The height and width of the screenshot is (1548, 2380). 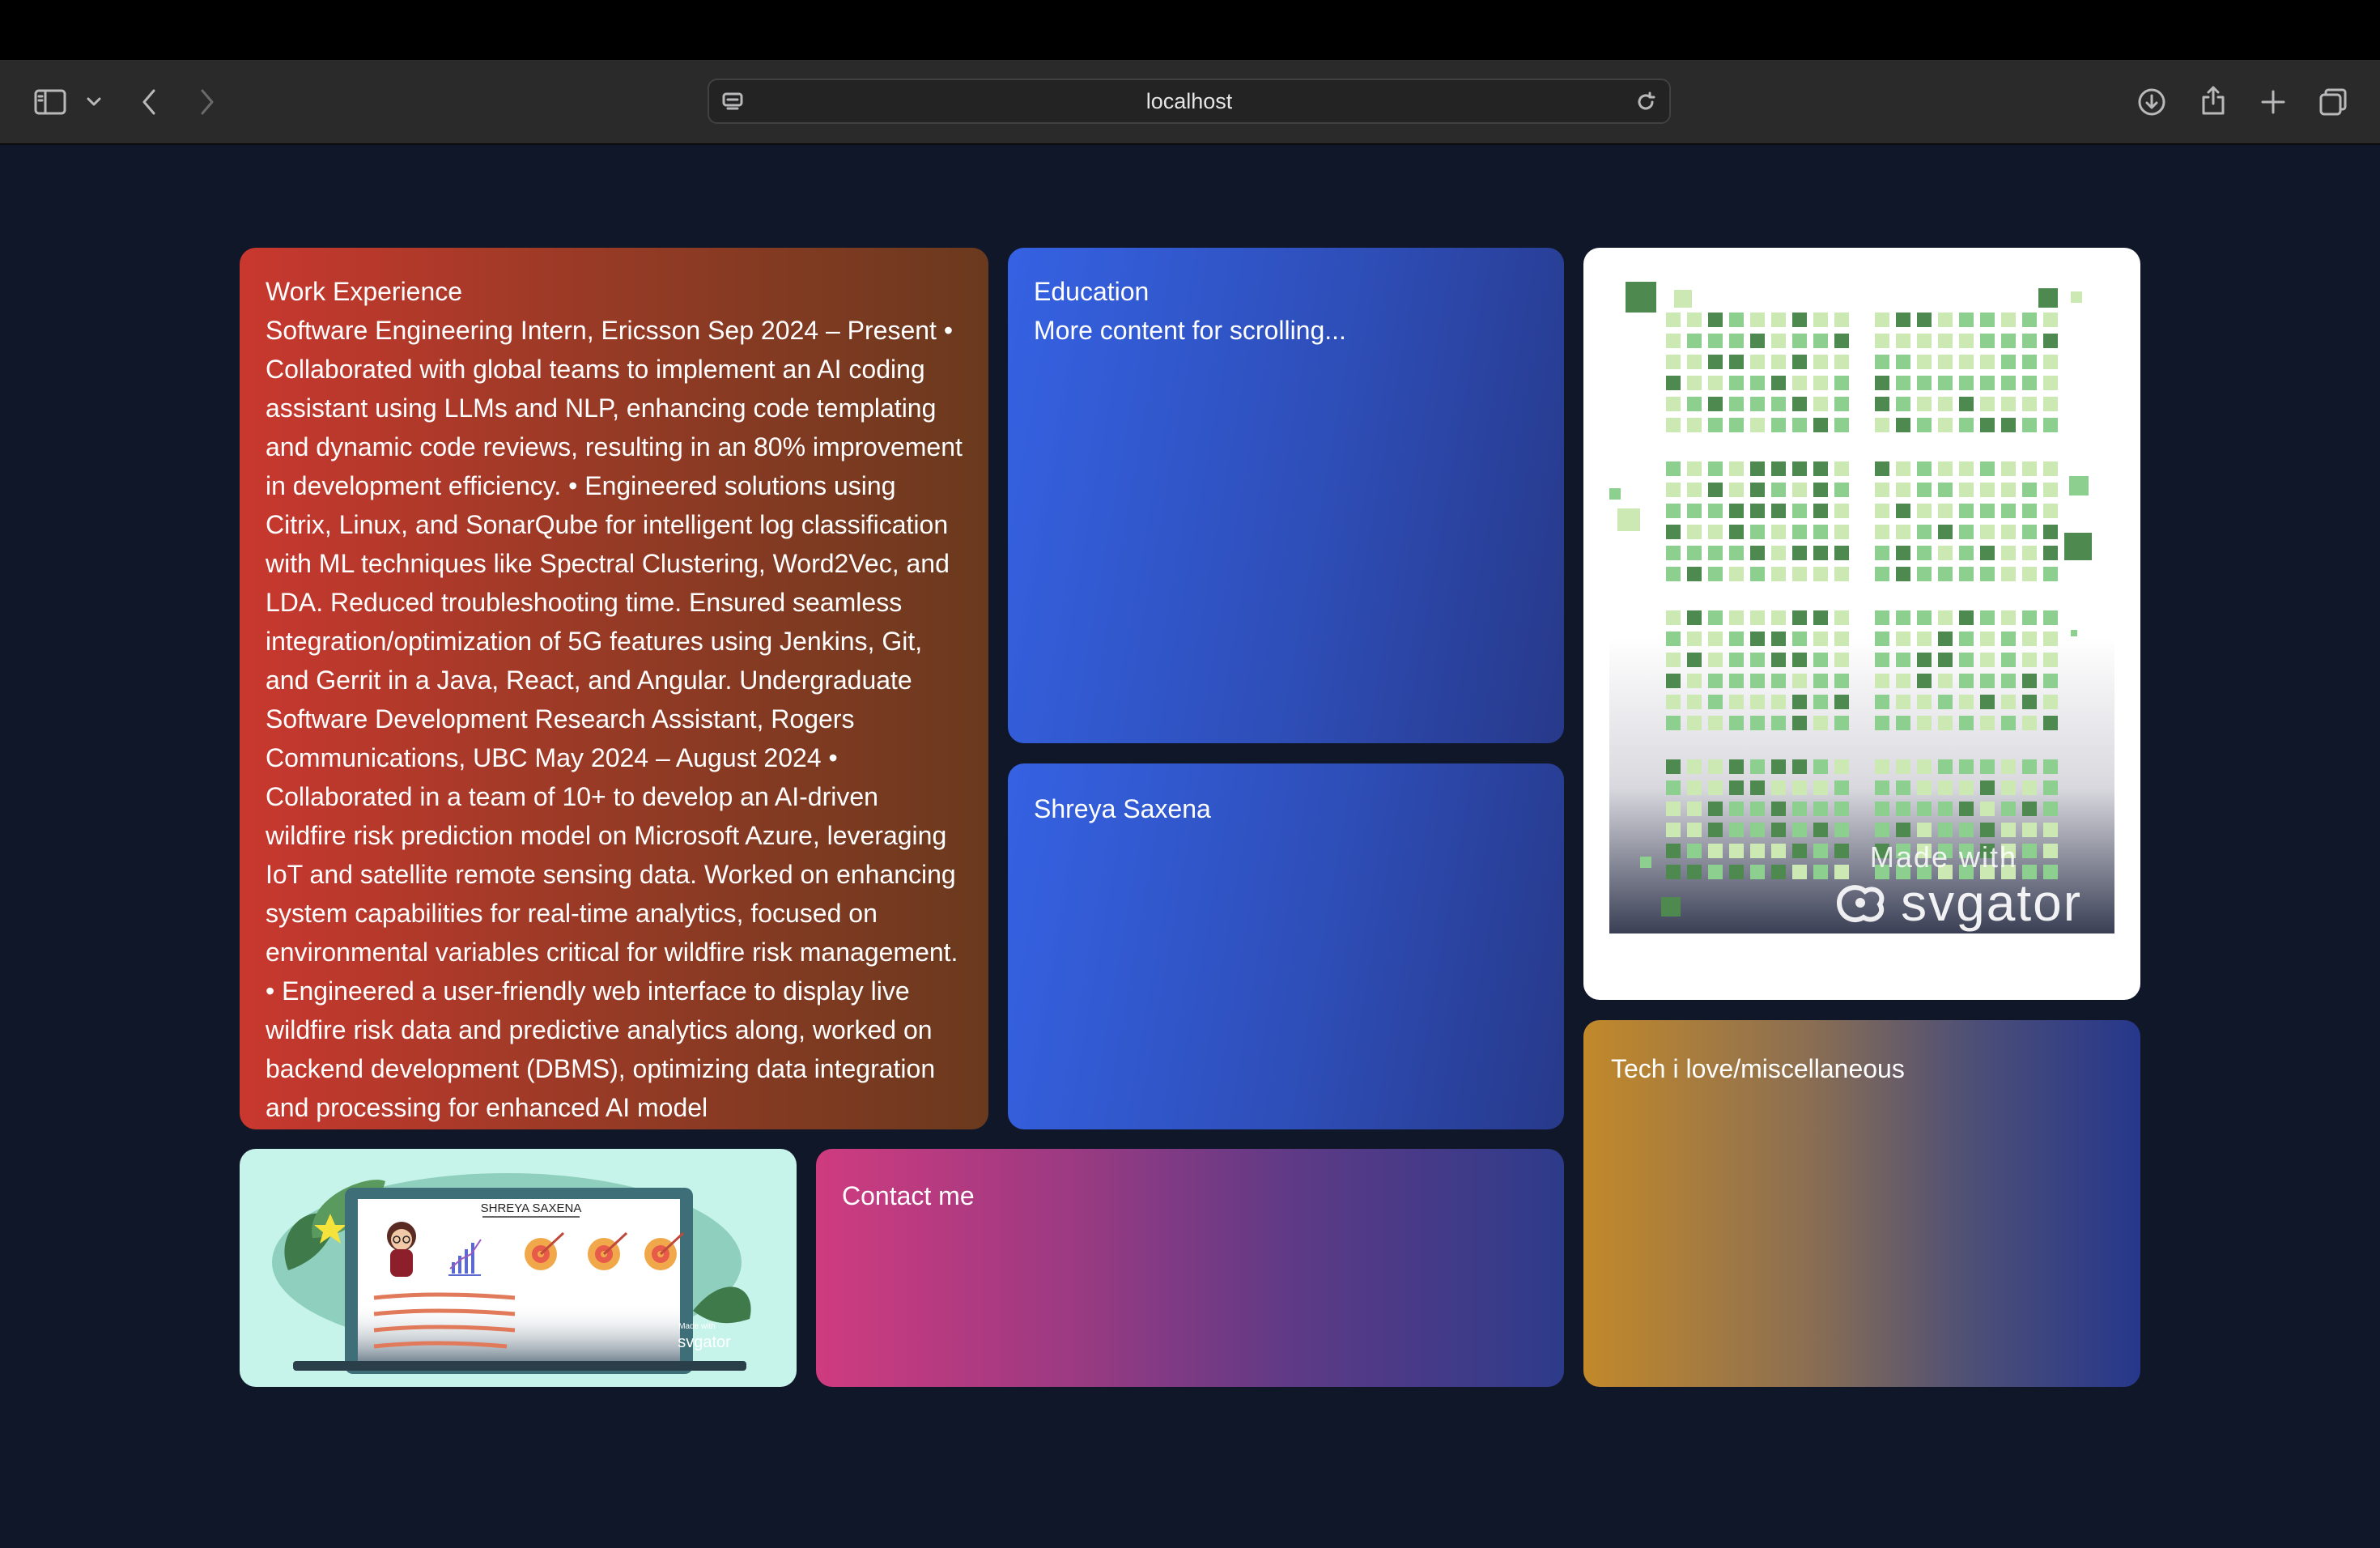 What do you see at coordinates (149, 102) in the screenshot?
I see `back-arrow-icon` at bounding box center [149, 102].